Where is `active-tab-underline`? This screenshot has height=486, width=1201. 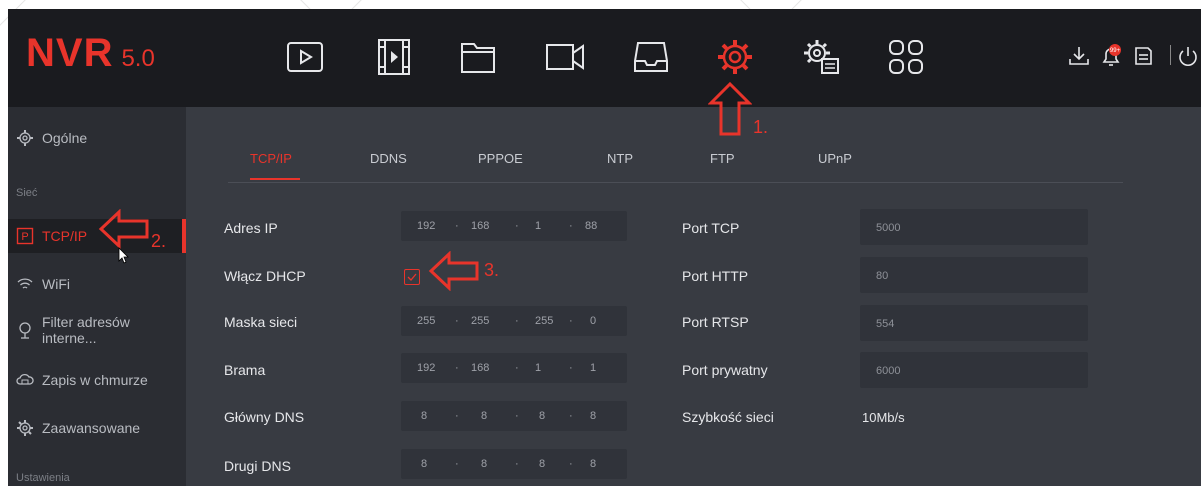 active-tab-underline is located at coordinates (275, 179).